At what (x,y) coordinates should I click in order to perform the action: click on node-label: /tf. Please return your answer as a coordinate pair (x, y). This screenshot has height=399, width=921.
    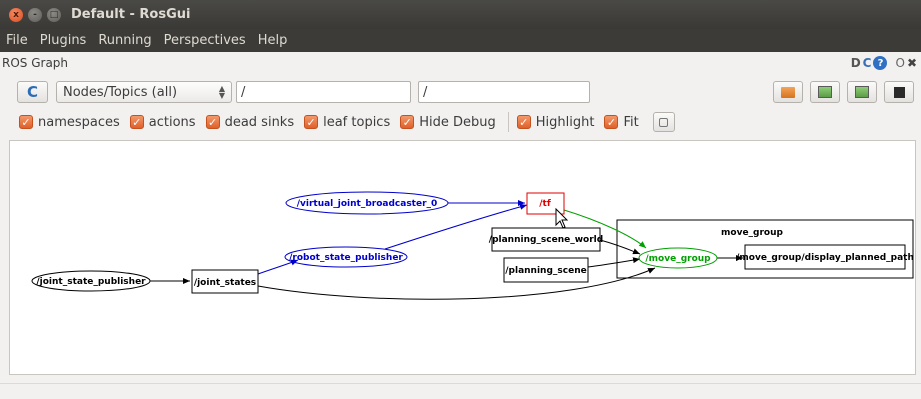
    Looking at the image, I should click on (545, 204).